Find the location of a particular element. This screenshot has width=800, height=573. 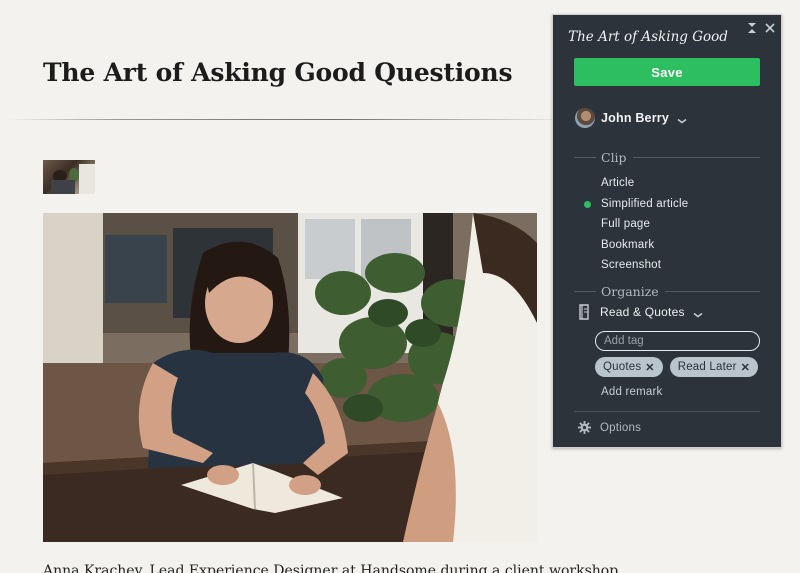

clip-option-label: Article is located at coordinates (618, 183).